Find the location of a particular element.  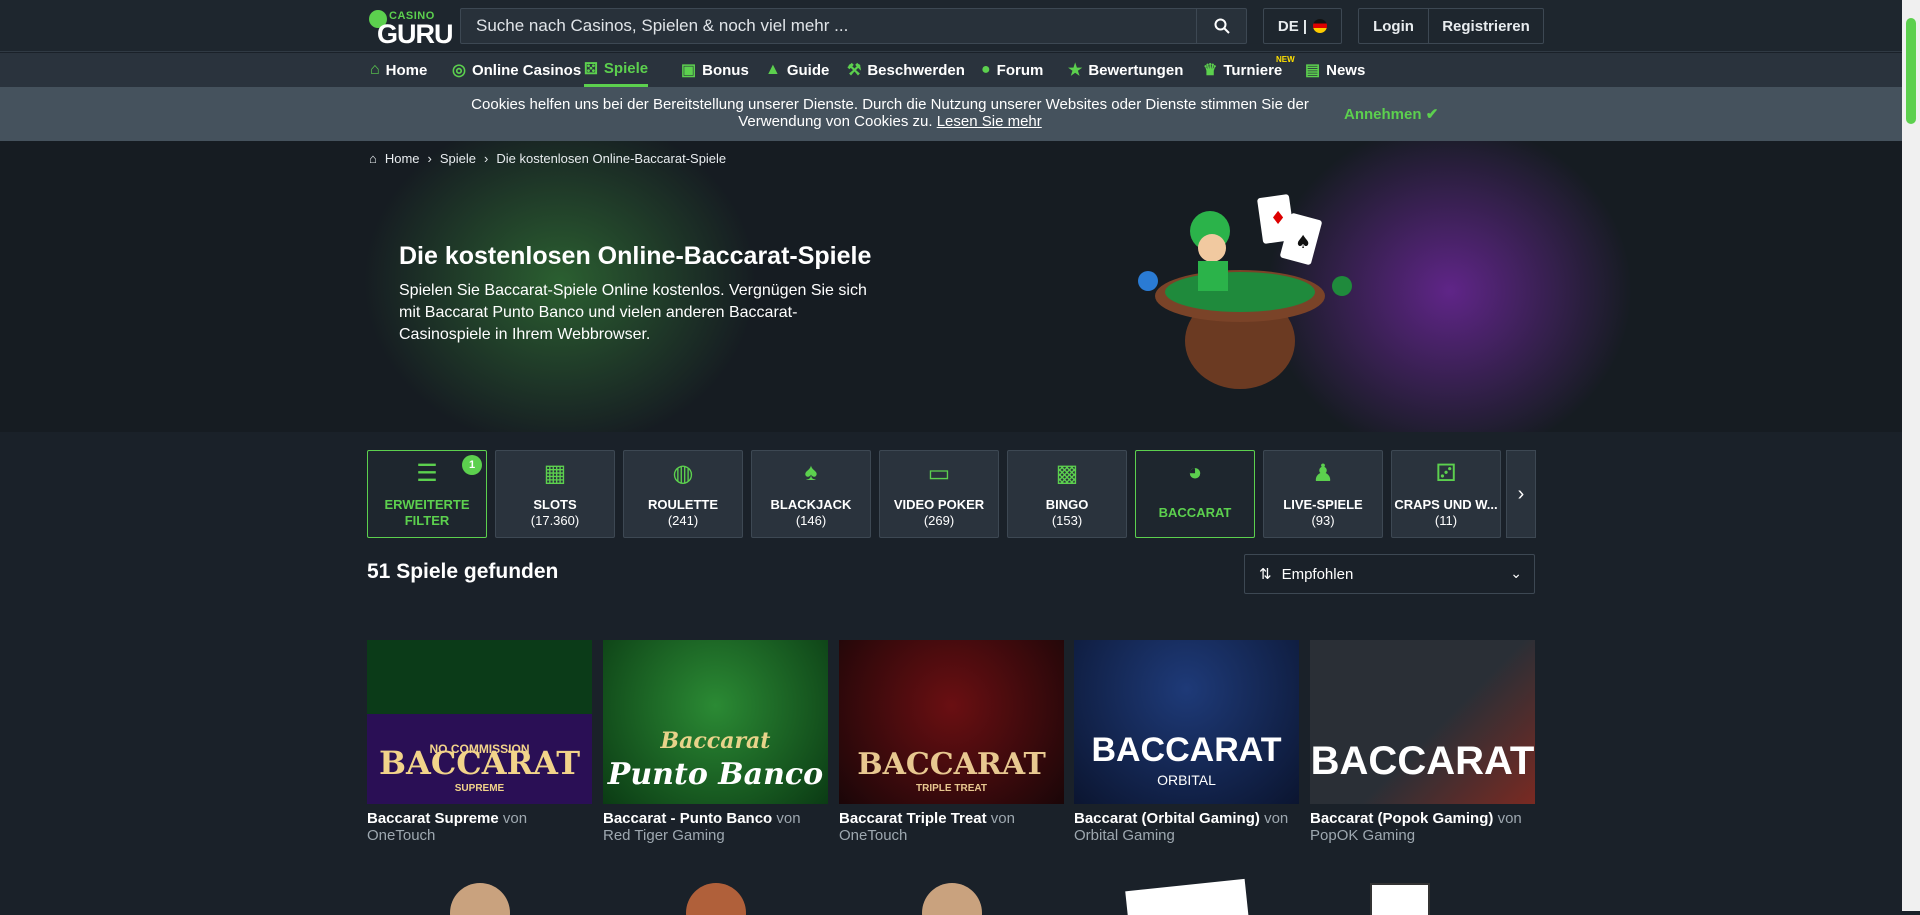

game-provider: Orbital Gaming is located at coordinates (1124, 835).